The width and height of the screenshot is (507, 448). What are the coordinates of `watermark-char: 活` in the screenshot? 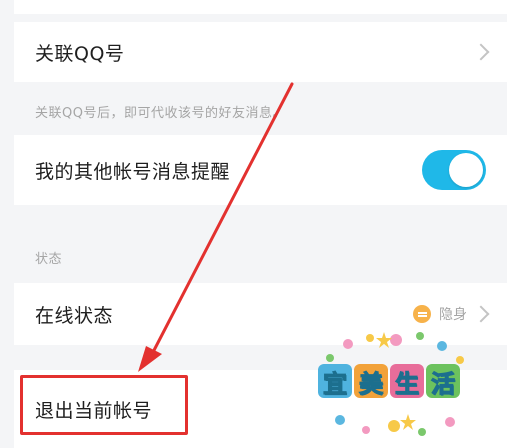 It's located at (443, 381).